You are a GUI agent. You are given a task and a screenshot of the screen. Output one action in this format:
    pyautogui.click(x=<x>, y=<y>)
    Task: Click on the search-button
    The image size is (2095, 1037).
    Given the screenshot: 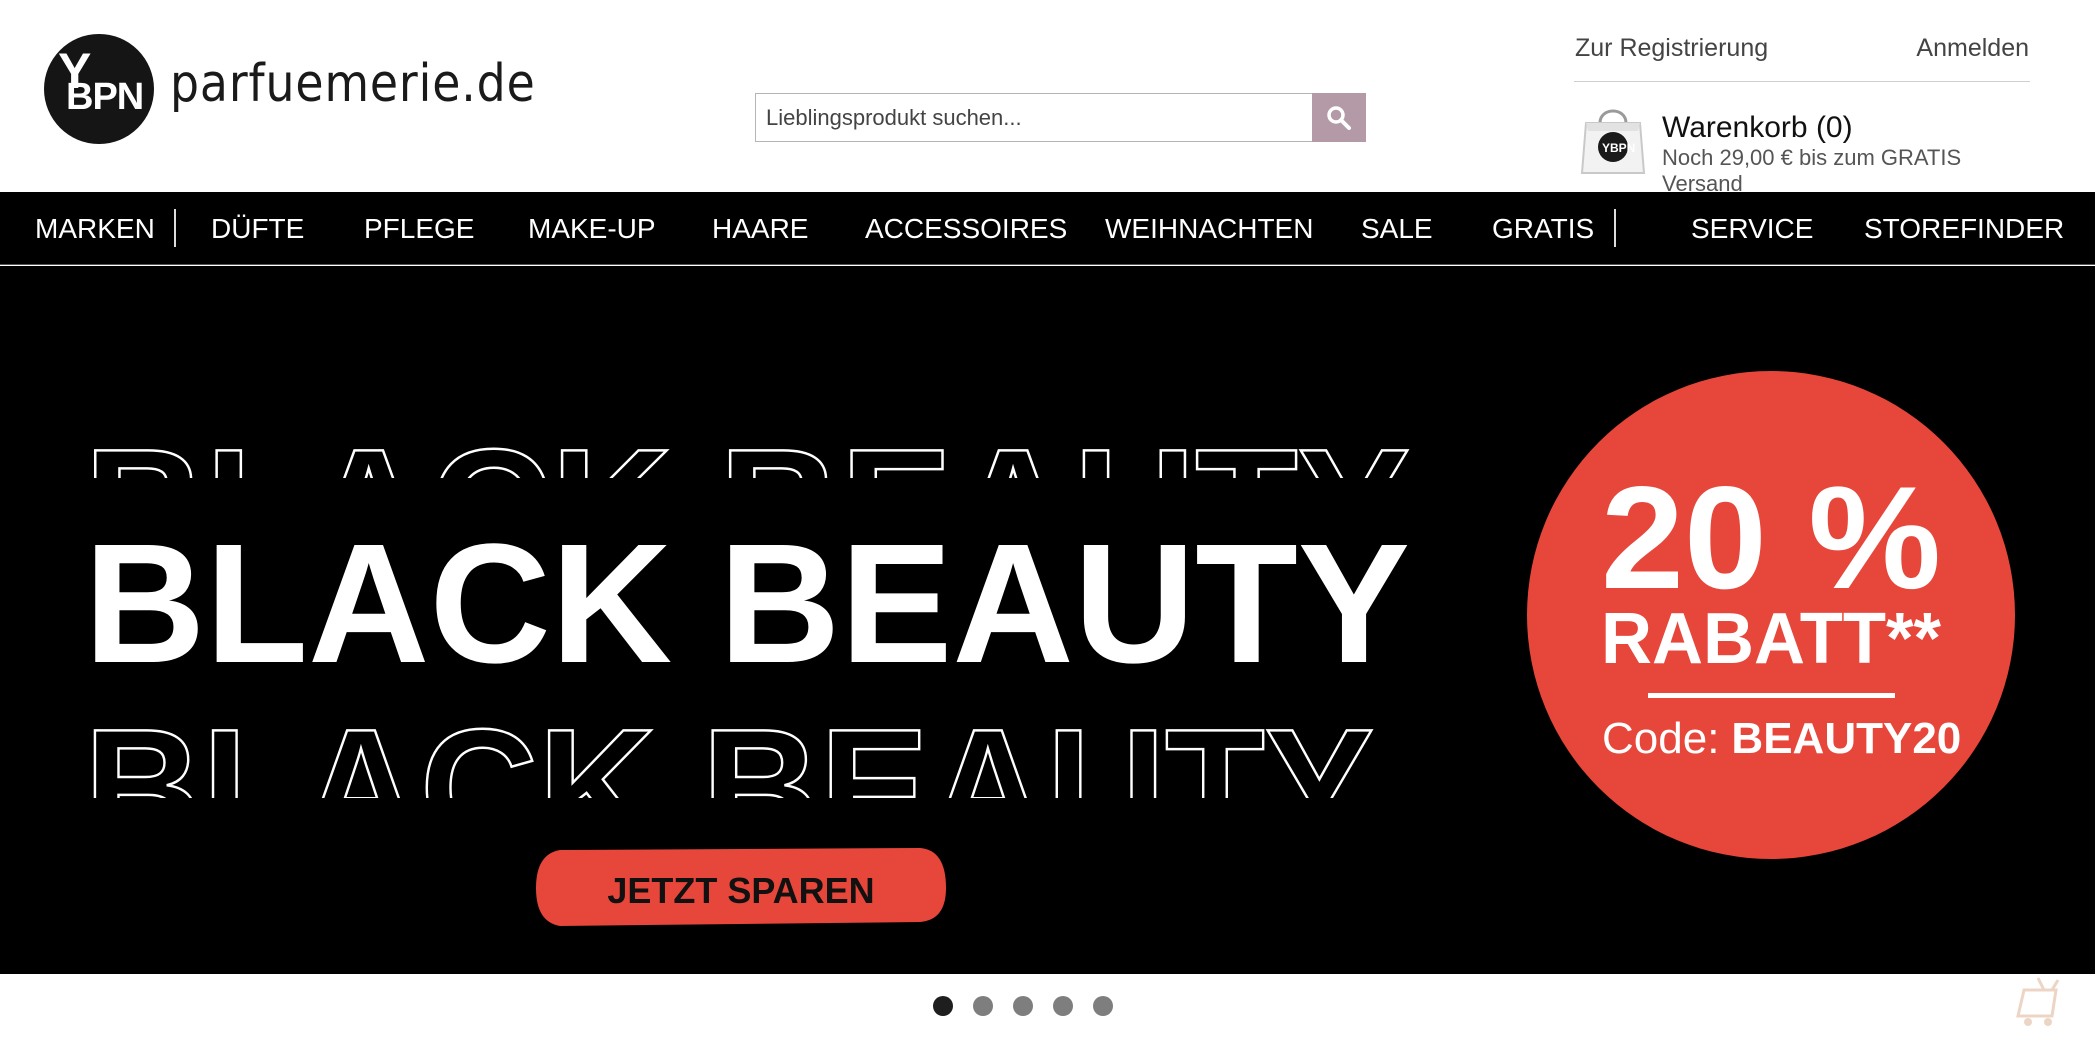 What is the action you would take?
    pyautogui.click(x=1339, y=117)
    